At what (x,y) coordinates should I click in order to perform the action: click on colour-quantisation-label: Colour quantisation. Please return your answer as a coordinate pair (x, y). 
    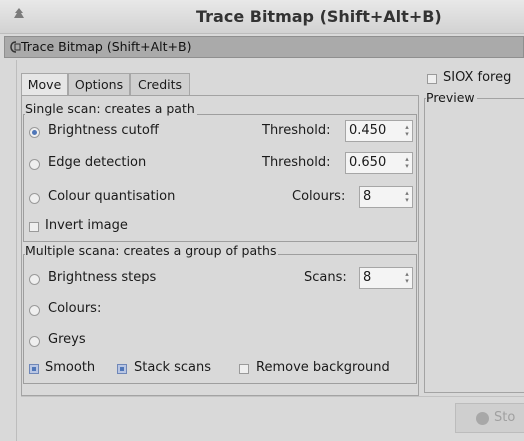
    Looking at the image, I should click on (111, 196).